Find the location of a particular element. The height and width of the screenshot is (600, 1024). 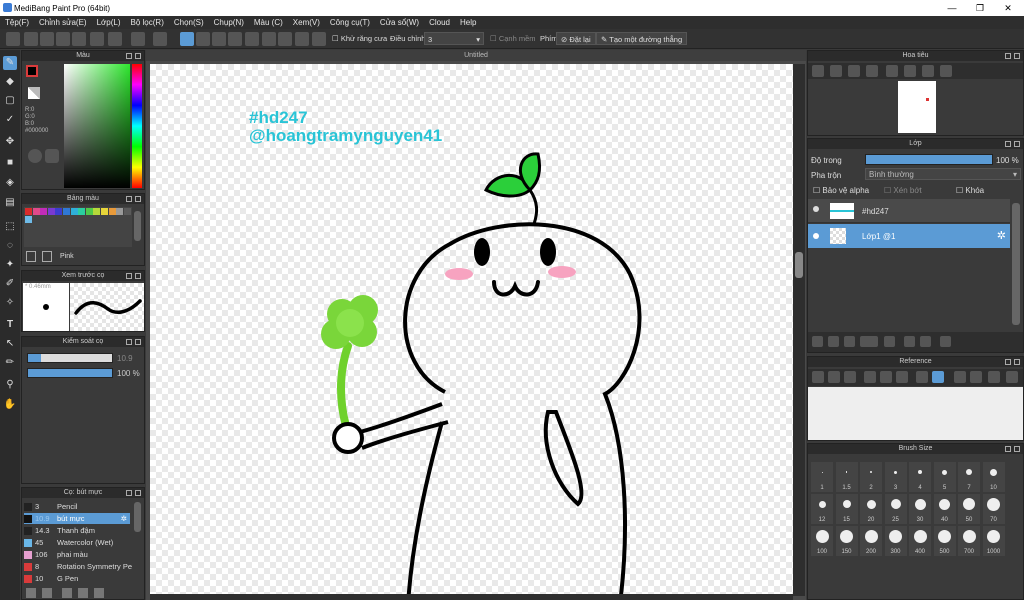

brush-size-option: 50 is located at coordinates (969, 509).